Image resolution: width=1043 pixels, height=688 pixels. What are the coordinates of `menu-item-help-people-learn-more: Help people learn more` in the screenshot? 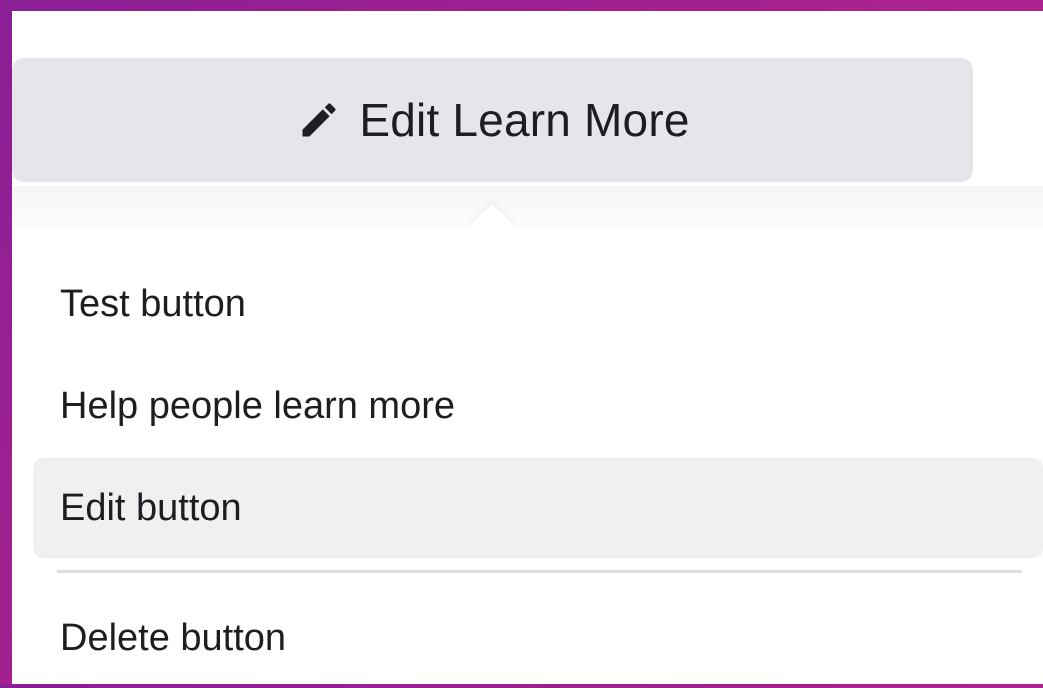 It's located at (538, 406).